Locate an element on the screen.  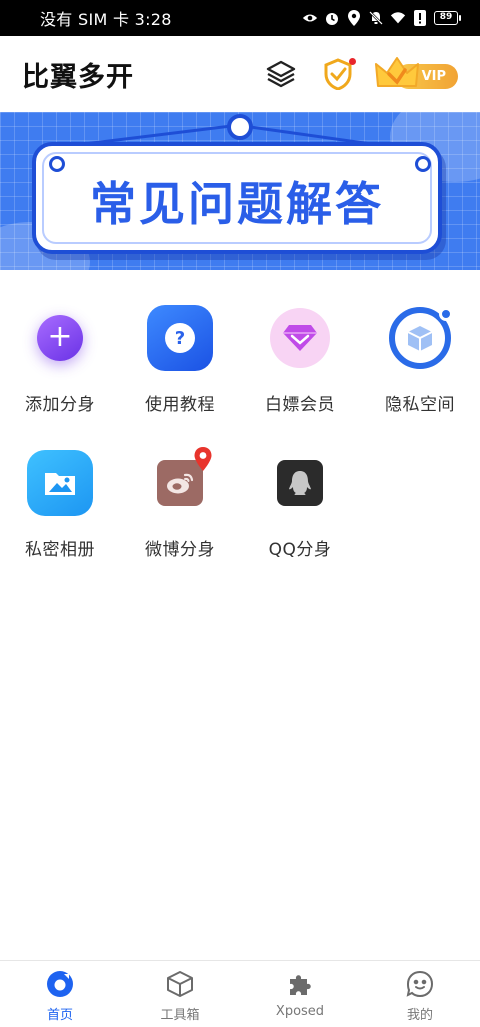
qq-icon-wrap is located at coordinates (300, 483).